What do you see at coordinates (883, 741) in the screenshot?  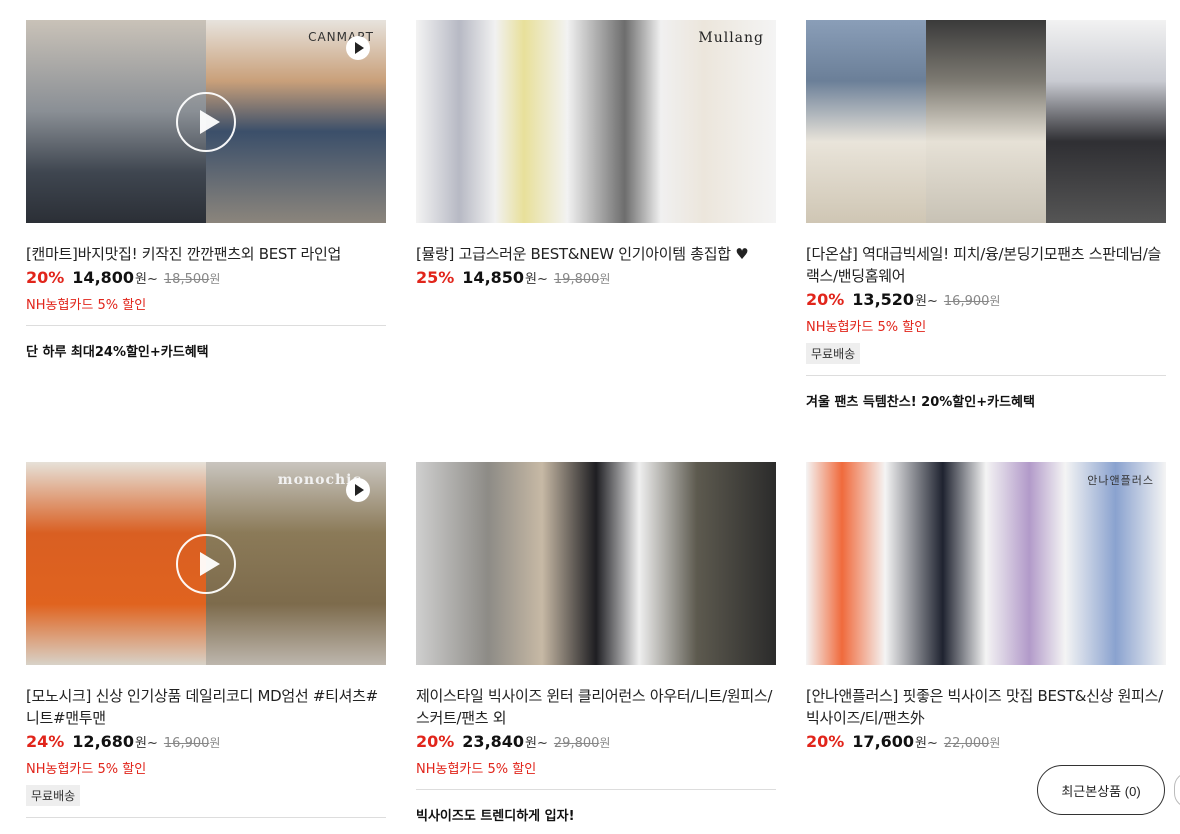 I see `sale-price: 17,600` at bounding box center [883, 741].